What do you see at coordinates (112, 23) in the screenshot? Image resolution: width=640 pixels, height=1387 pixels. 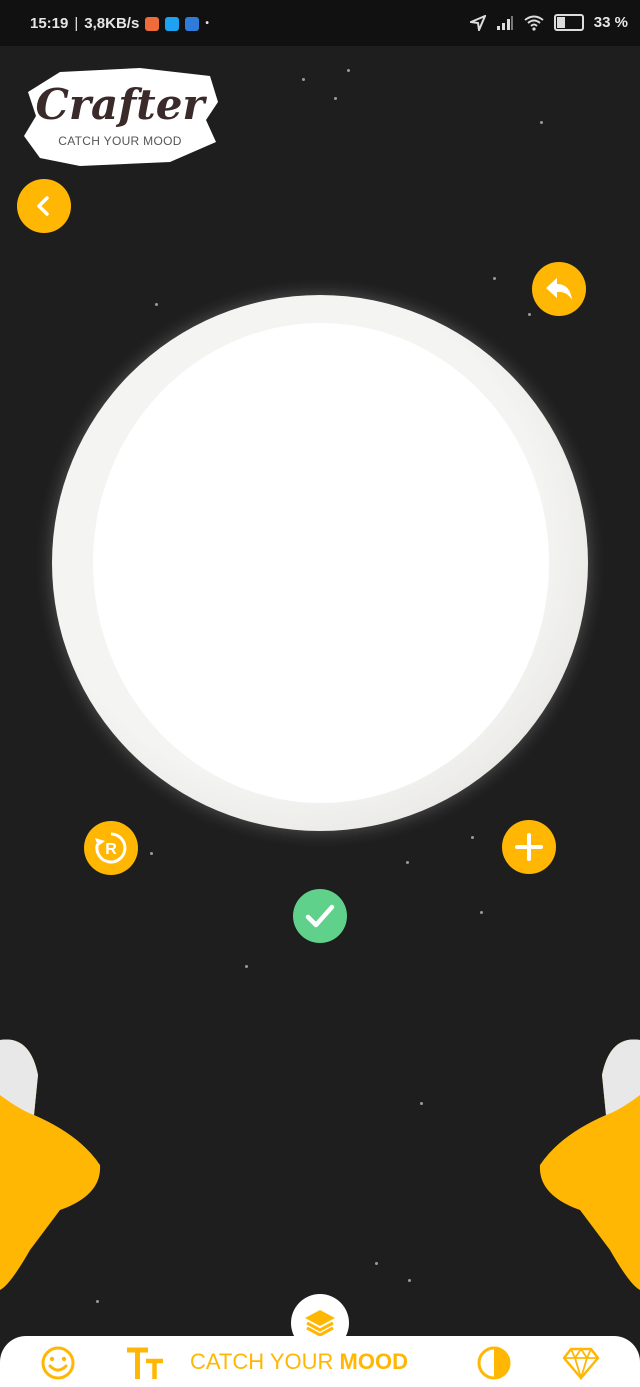 I see `status-speed: 3,8KB/s` at bounding box center [112, 23].